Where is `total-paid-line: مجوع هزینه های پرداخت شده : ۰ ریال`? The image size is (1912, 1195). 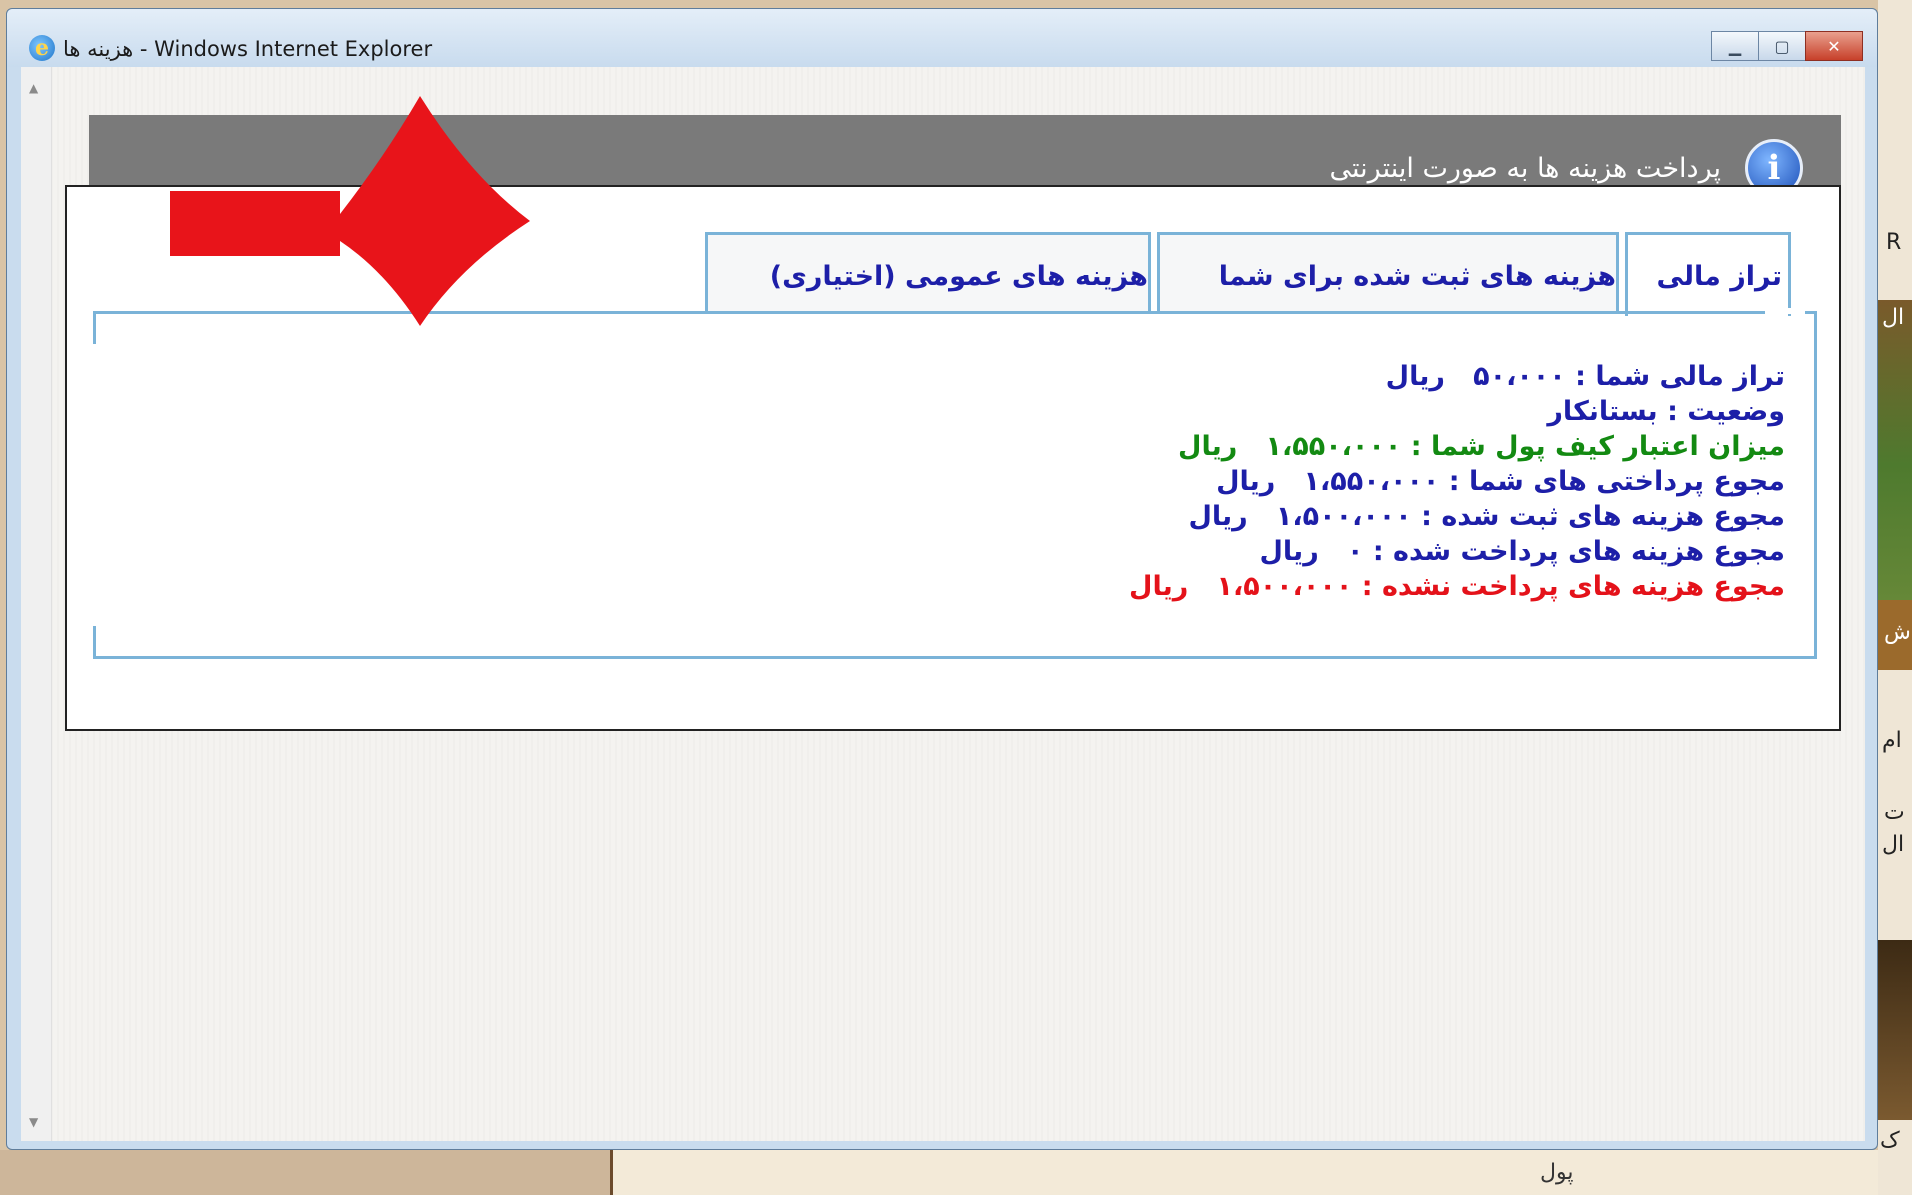 total-paid-line: مجوع هزینه های پرداخت شده : ۰ ریال is located at coordinates (1522, 551).